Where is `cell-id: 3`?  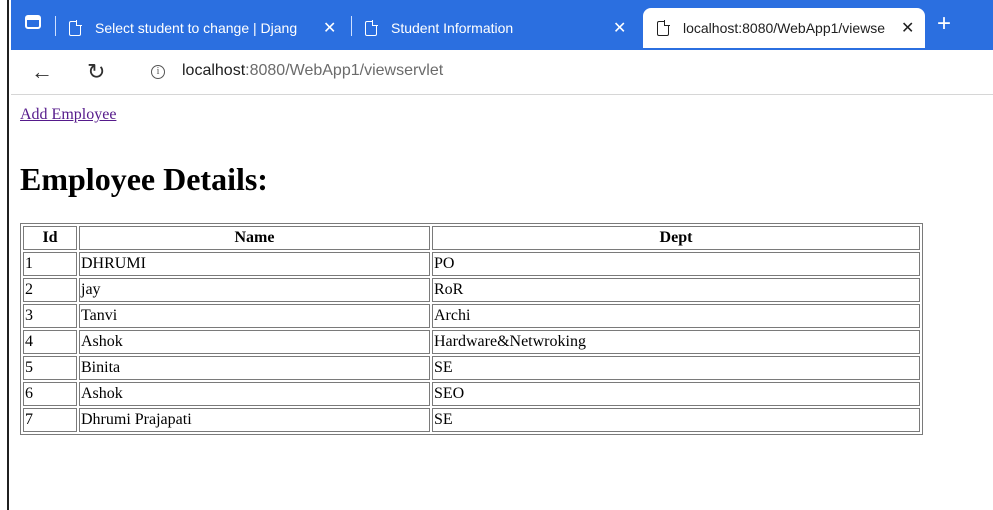
cell-id: 3 is located at coordinates (50, 316).